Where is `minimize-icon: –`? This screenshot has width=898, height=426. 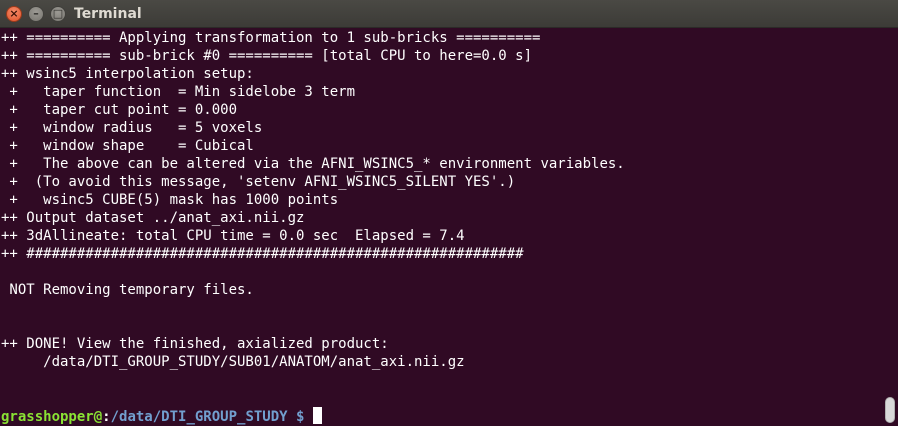
minimize-icon: – is located at coordinates (36, 13).